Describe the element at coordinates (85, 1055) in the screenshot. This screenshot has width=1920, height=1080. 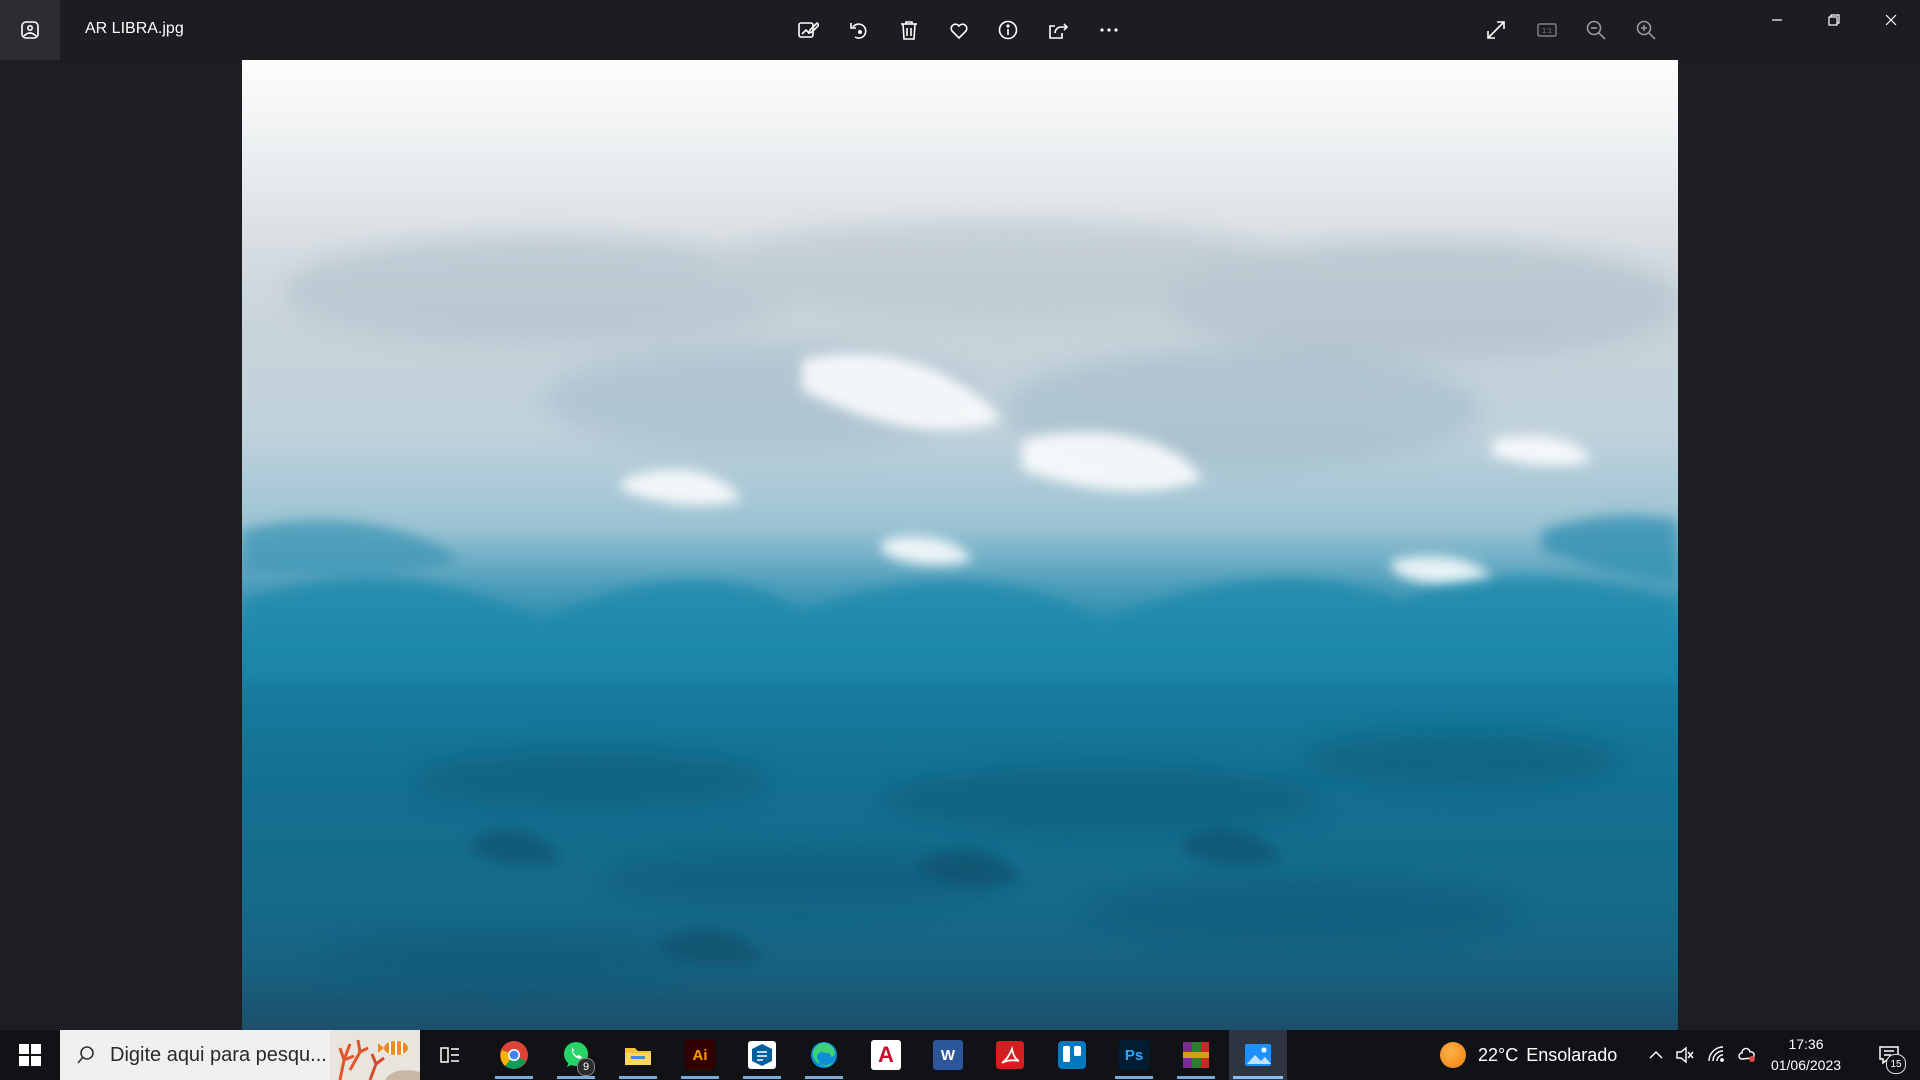
I see `search-icon` at that location.